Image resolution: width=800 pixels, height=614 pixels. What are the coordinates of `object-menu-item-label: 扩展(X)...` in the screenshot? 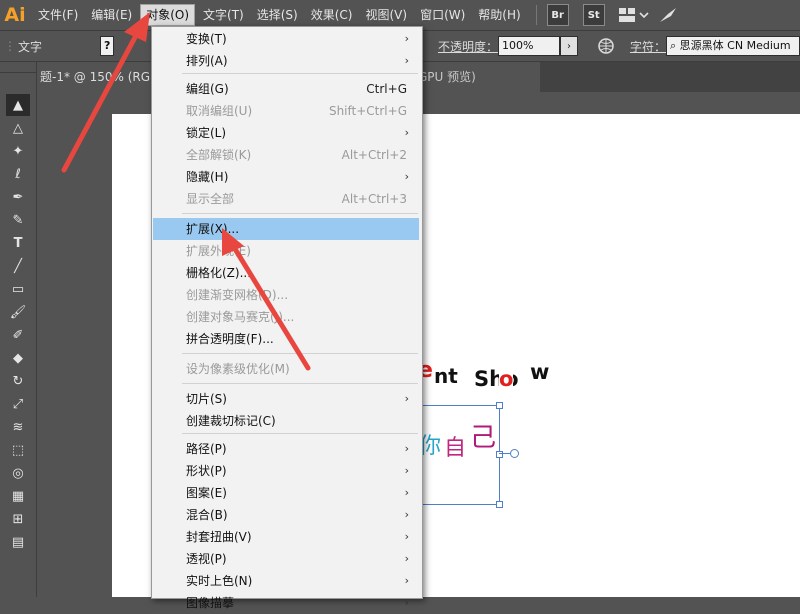 It's located at (213, 229).